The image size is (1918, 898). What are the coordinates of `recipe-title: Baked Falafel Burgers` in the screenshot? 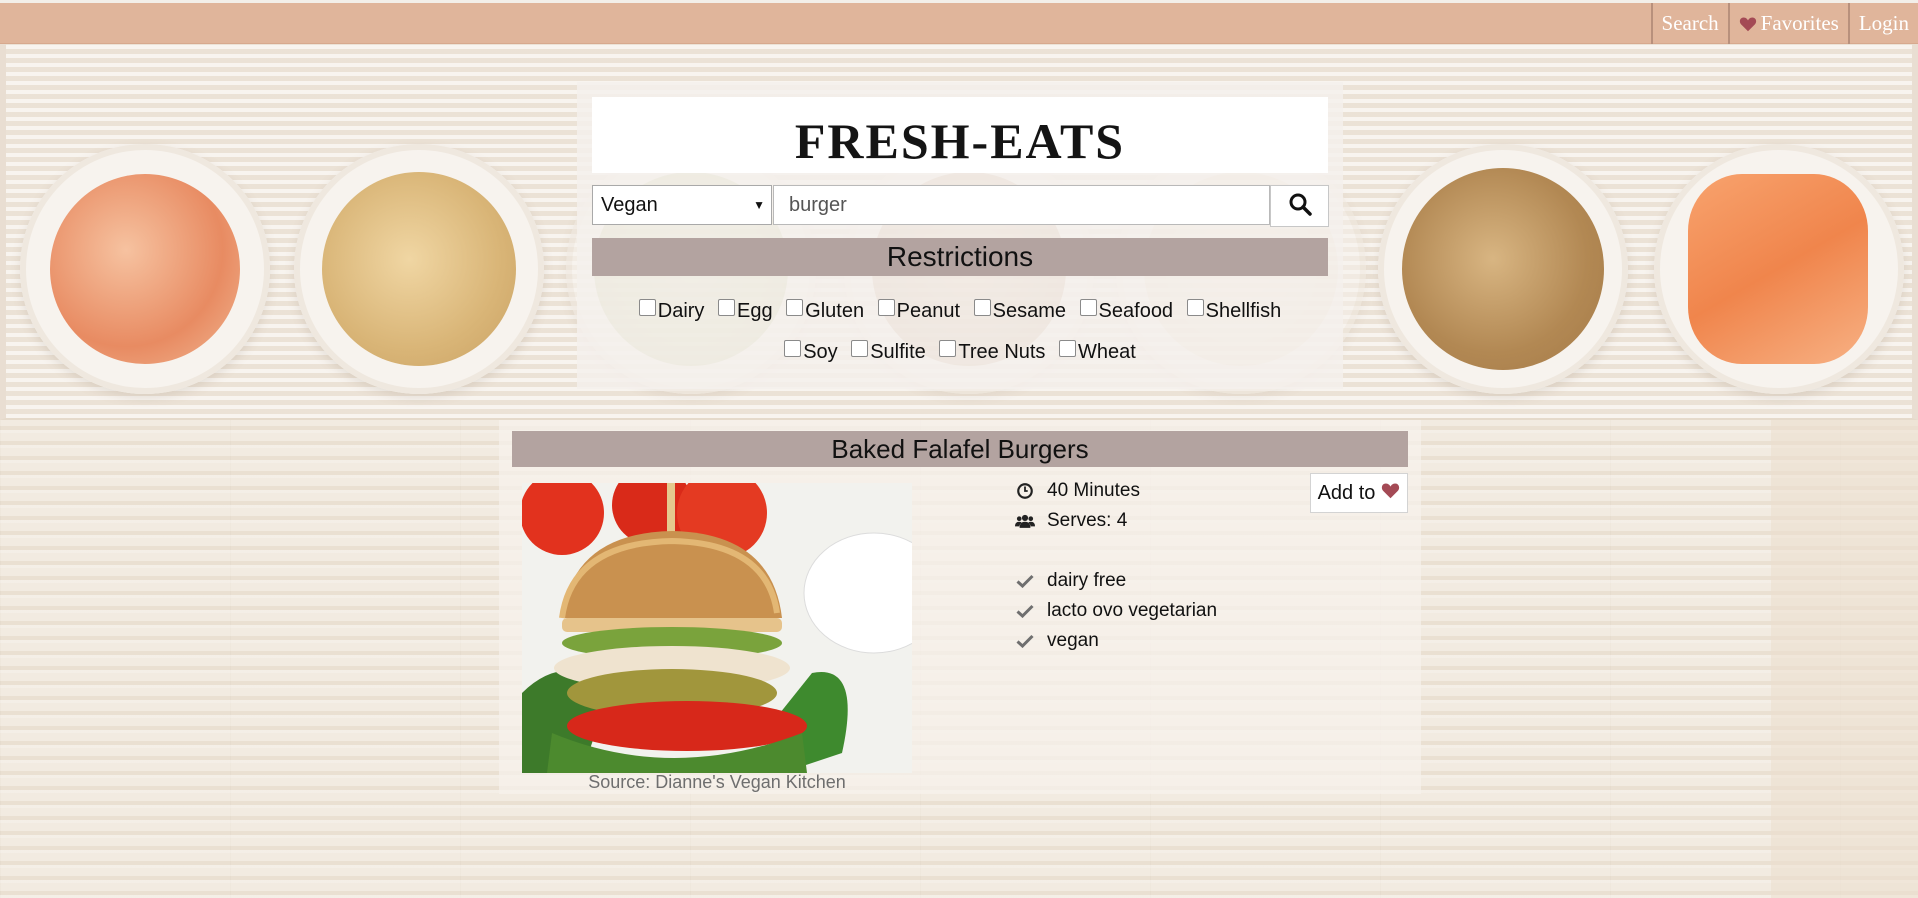 It's located at (960, 449).